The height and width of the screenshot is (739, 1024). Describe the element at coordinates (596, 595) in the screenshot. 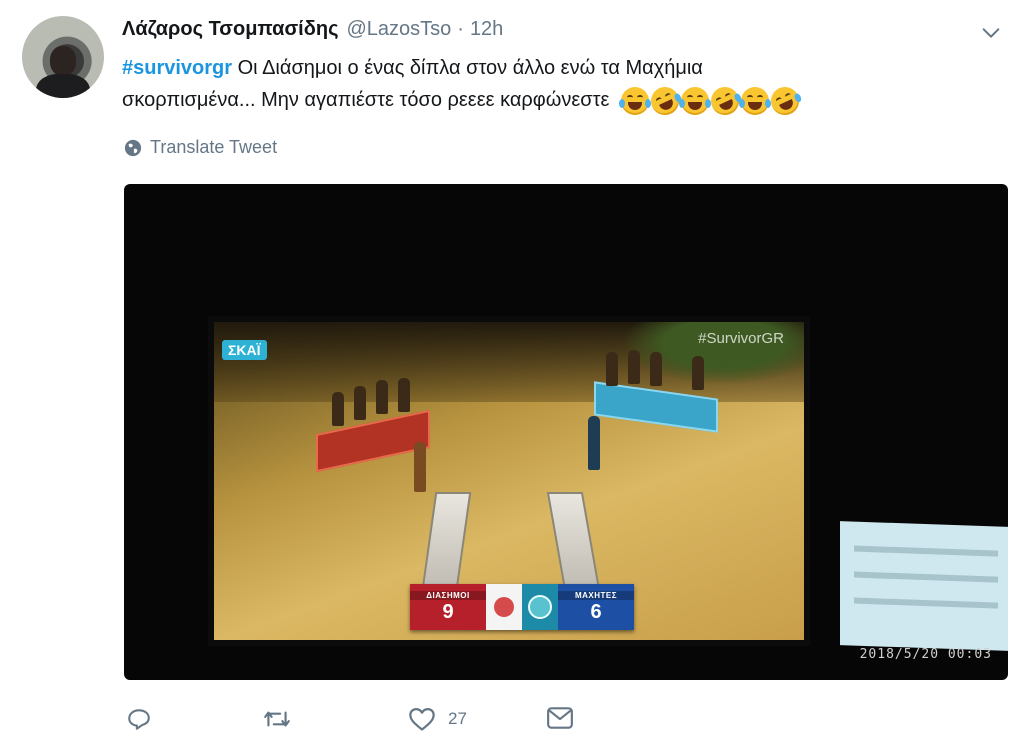

I see `team-right-name: ΜΑΧΗΤΕΣ` at that location.